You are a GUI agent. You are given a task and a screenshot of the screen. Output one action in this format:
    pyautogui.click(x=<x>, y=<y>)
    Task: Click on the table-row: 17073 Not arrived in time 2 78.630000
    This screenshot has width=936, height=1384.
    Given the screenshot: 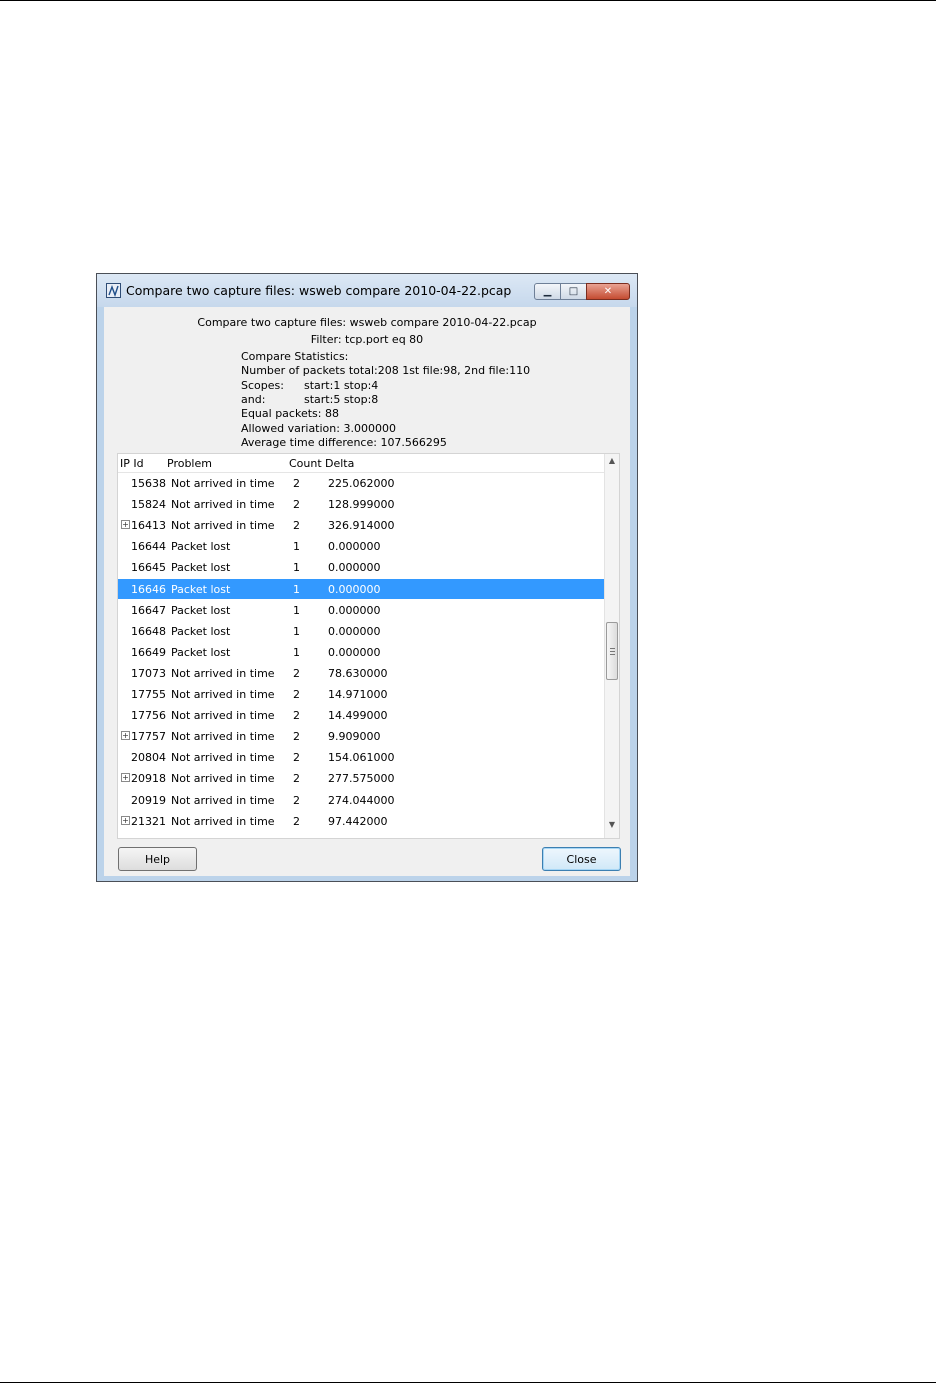 What is the action you would take?
    pyautogui.click(x=362, y=673)
    